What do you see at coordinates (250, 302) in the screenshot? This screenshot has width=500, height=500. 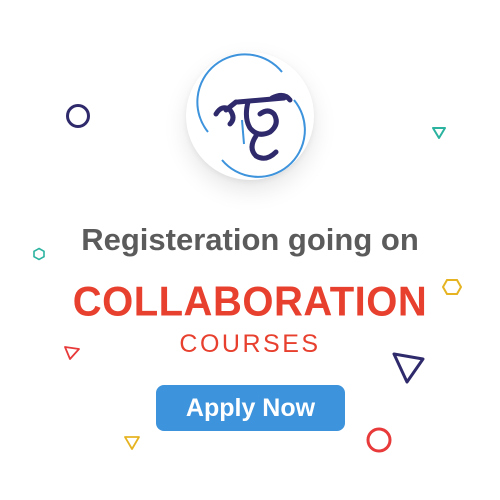 I see `page-title: COLLABORATION` at bounding box center [250, 302].